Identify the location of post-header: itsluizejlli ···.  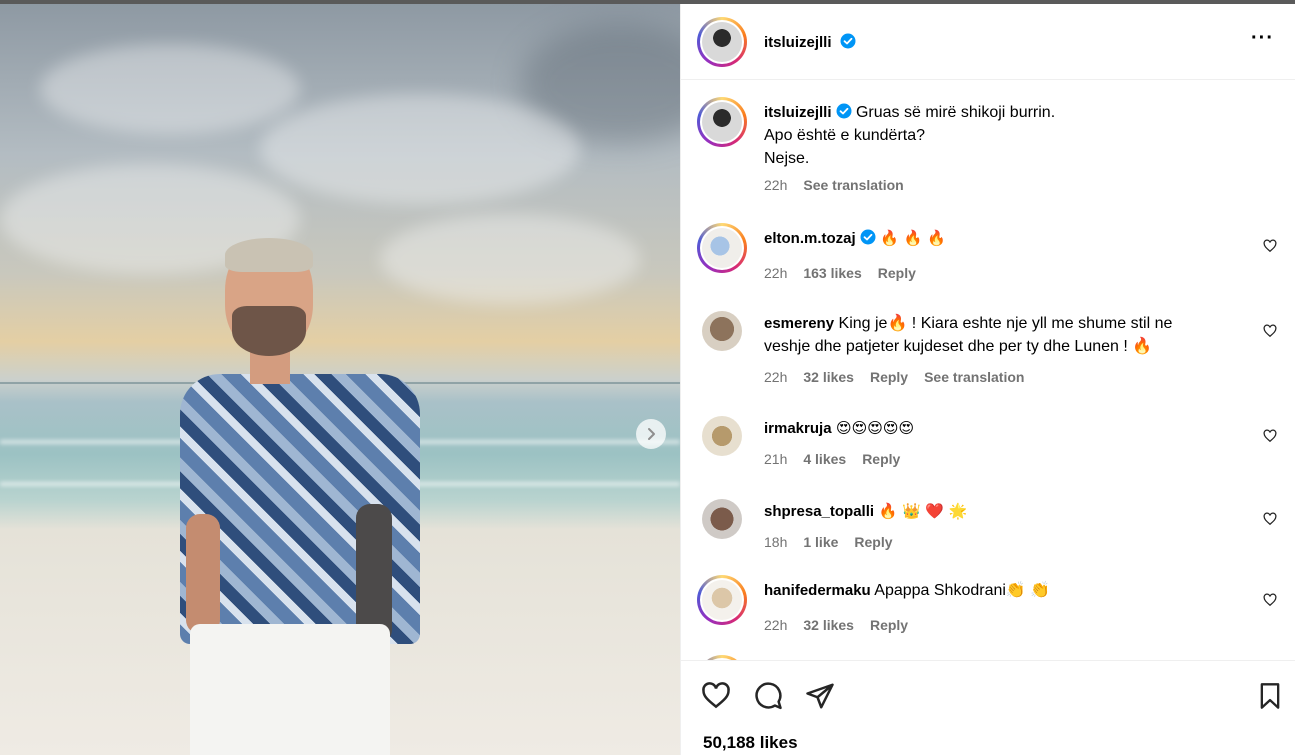
(988, 42).